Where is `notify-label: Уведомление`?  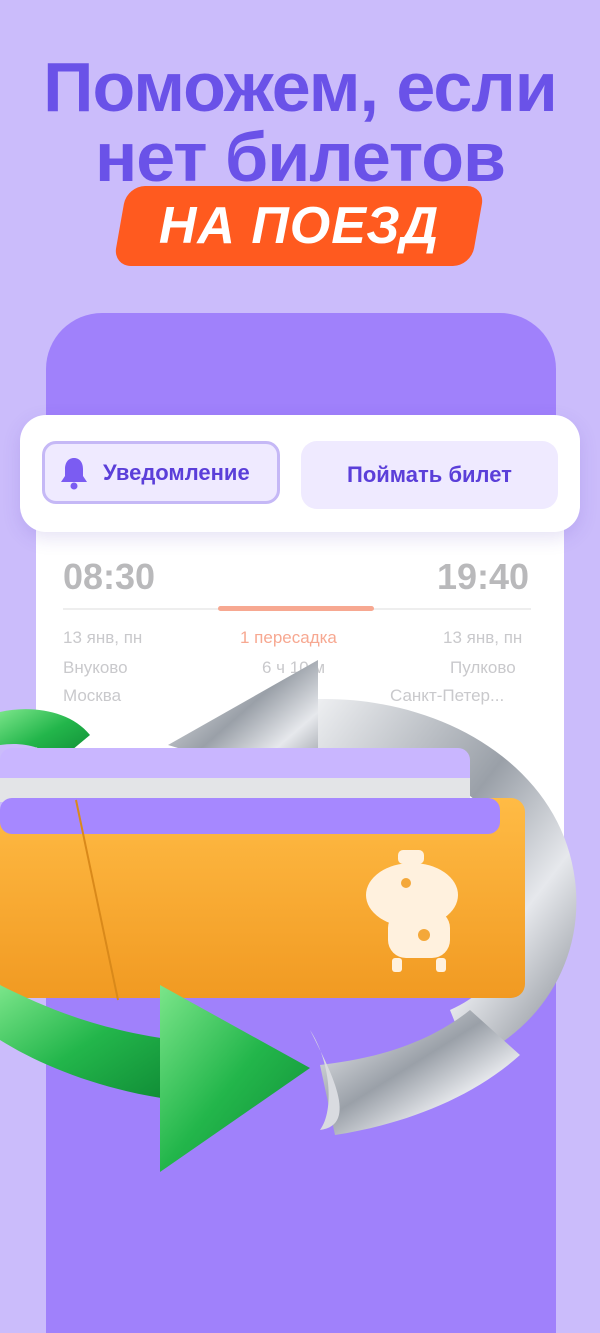
notify-label: Уведомление is located at coordinates (176, 472).